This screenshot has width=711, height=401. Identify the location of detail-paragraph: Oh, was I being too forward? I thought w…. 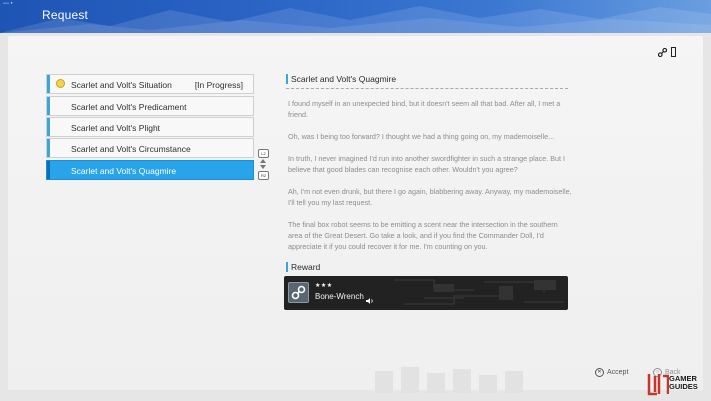
(421, 136).